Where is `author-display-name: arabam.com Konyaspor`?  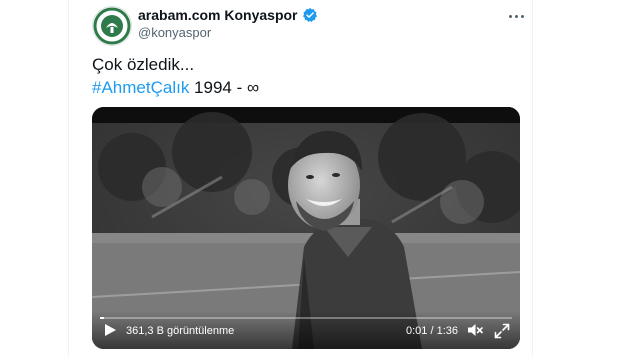
author-display-name: arabam.com Konyaspor is located at coordinates (218, 15).